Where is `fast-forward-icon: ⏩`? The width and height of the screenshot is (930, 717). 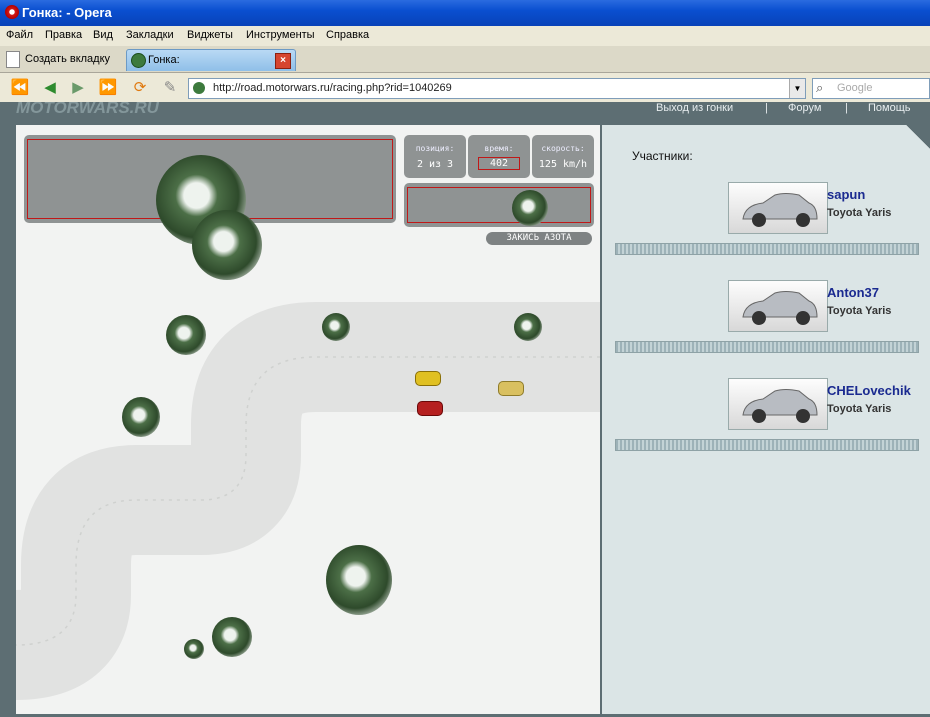 fast-forward-icon: ⏩ is located at coordinates (108, 88).